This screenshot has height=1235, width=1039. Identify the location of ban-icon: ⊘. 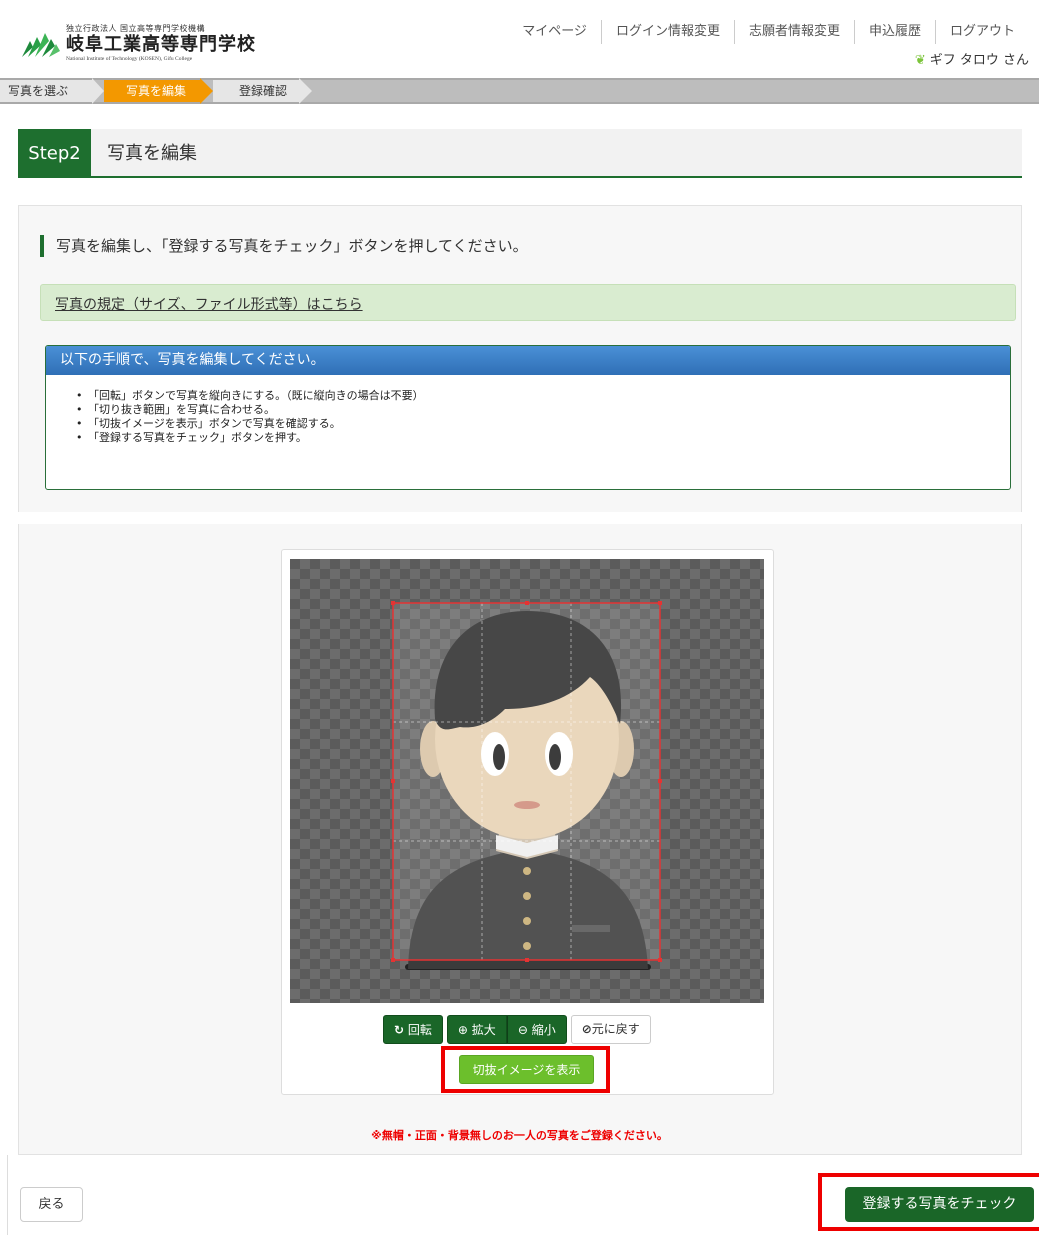
(586, 1029).